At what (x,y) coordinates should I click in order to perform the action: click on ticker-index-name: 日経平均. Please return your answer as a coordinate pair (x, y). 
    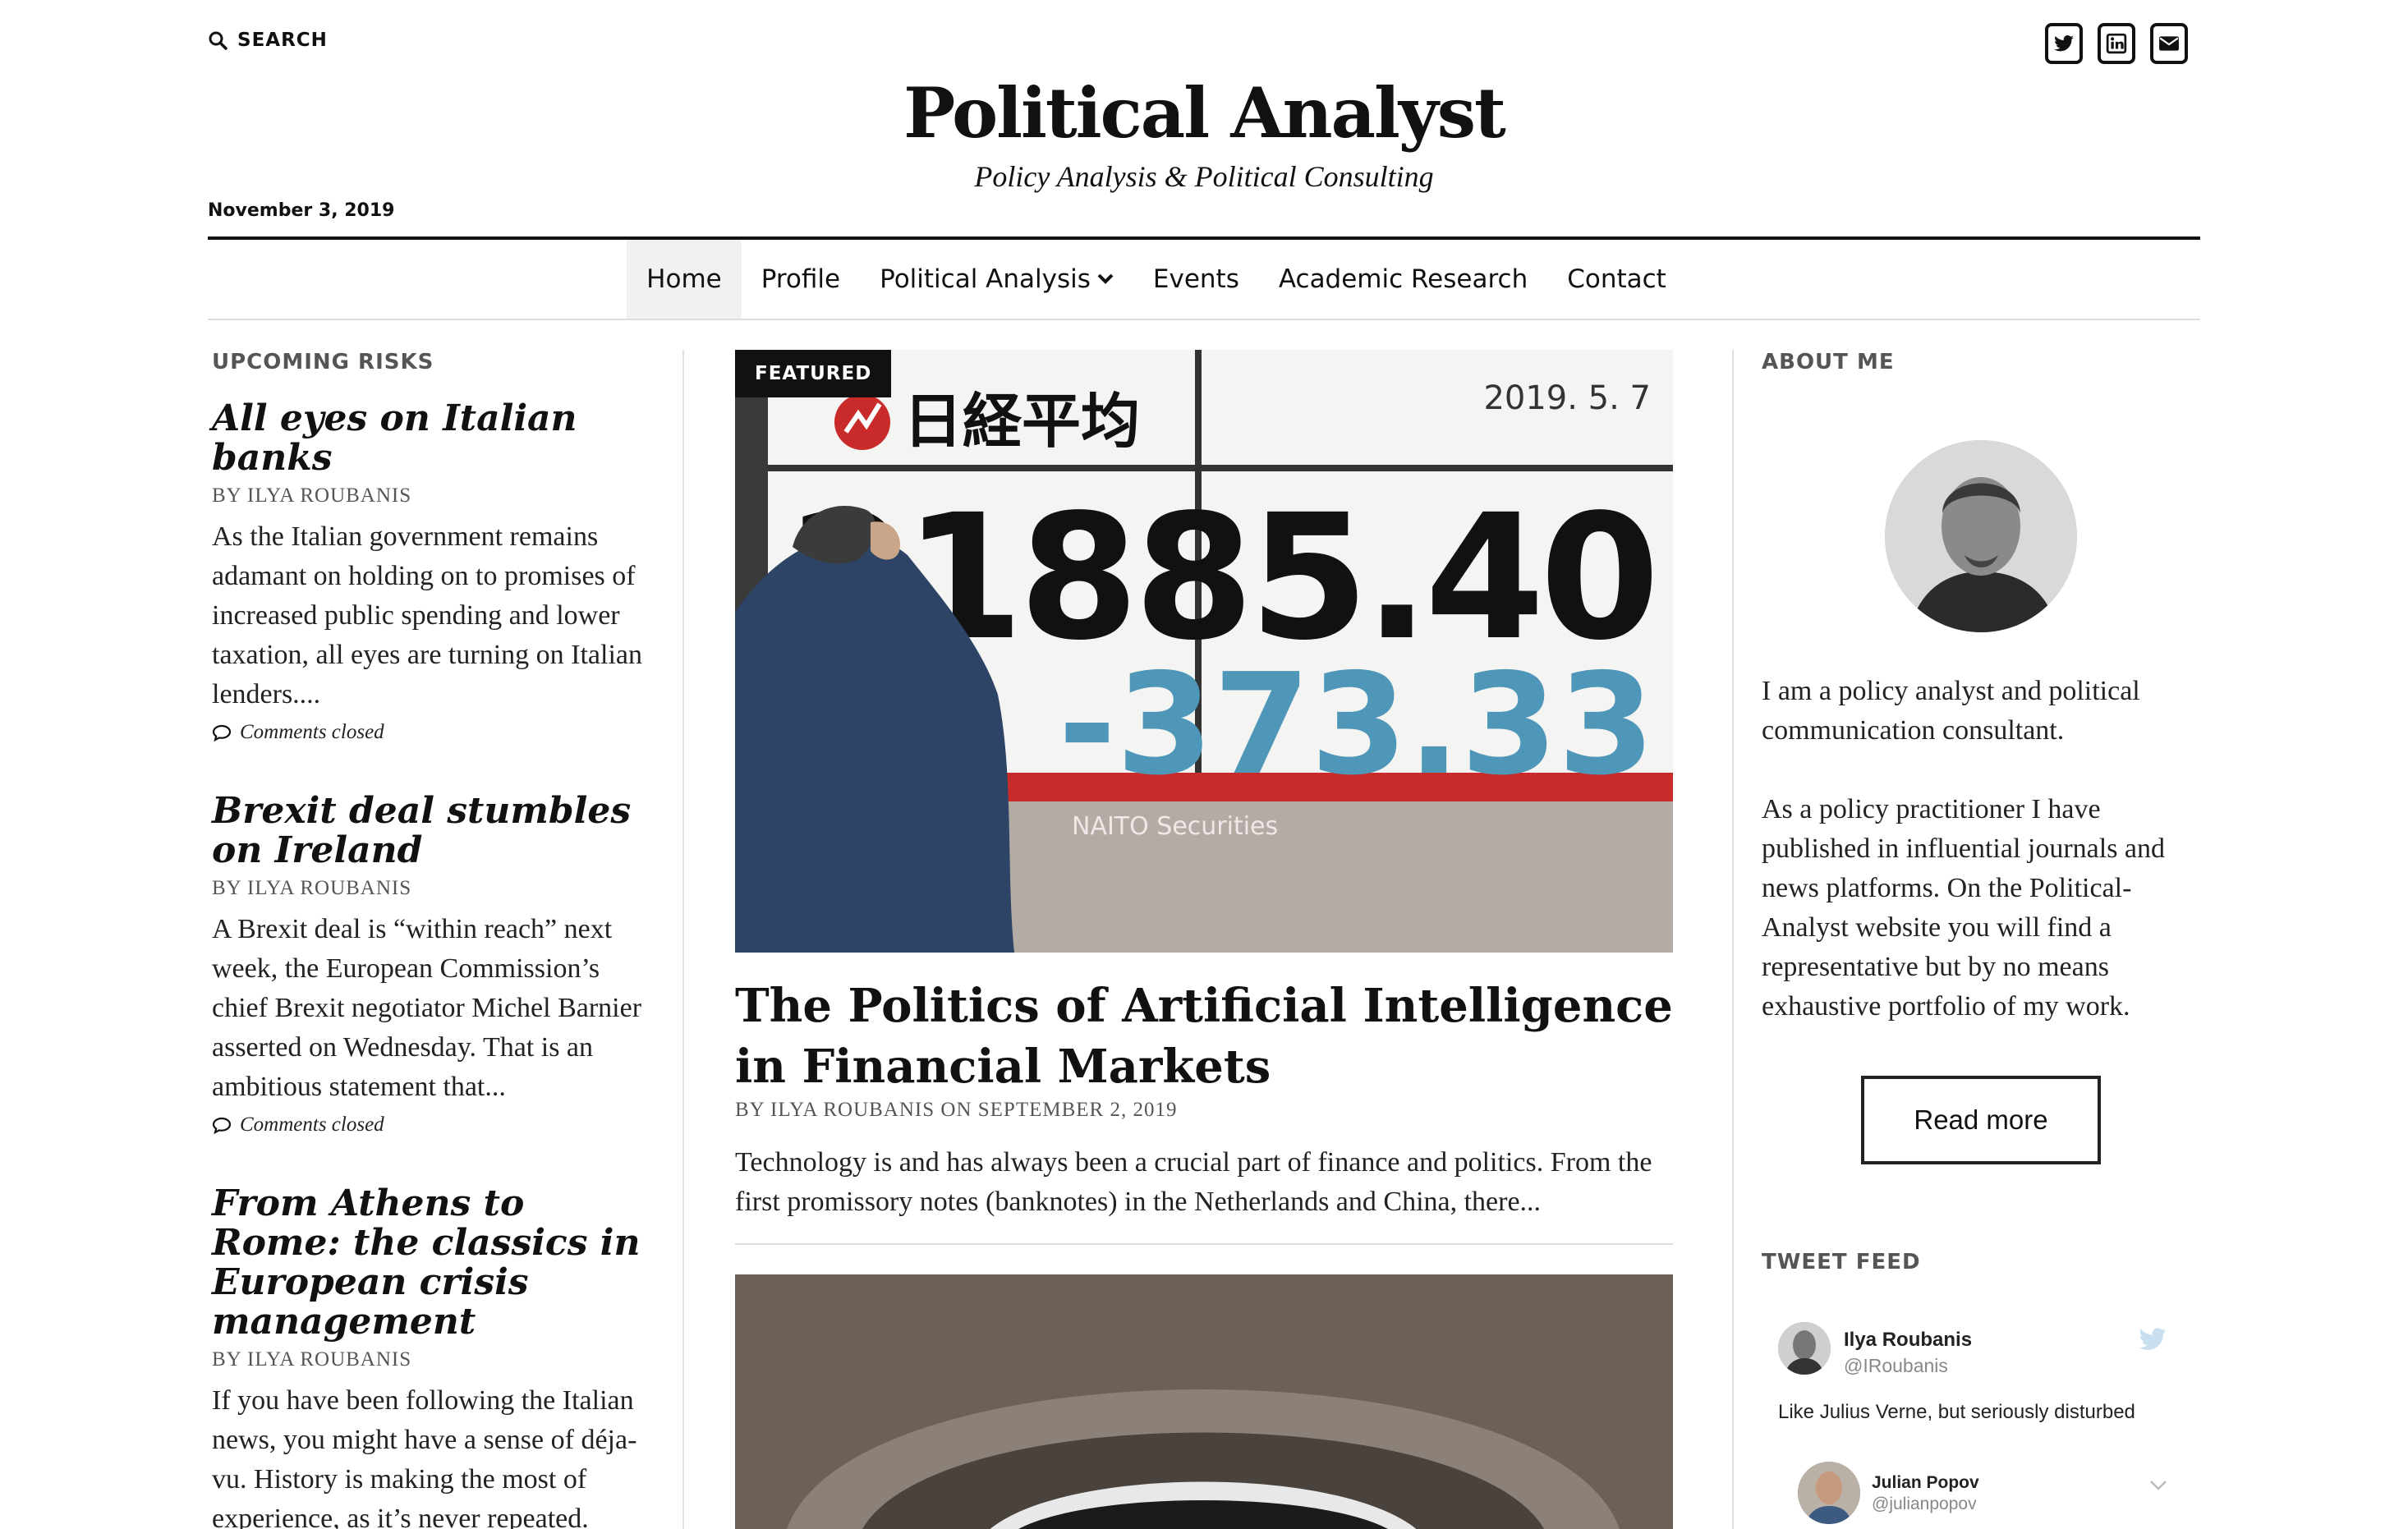
    Looking at the image, I should click on (1021, 421).